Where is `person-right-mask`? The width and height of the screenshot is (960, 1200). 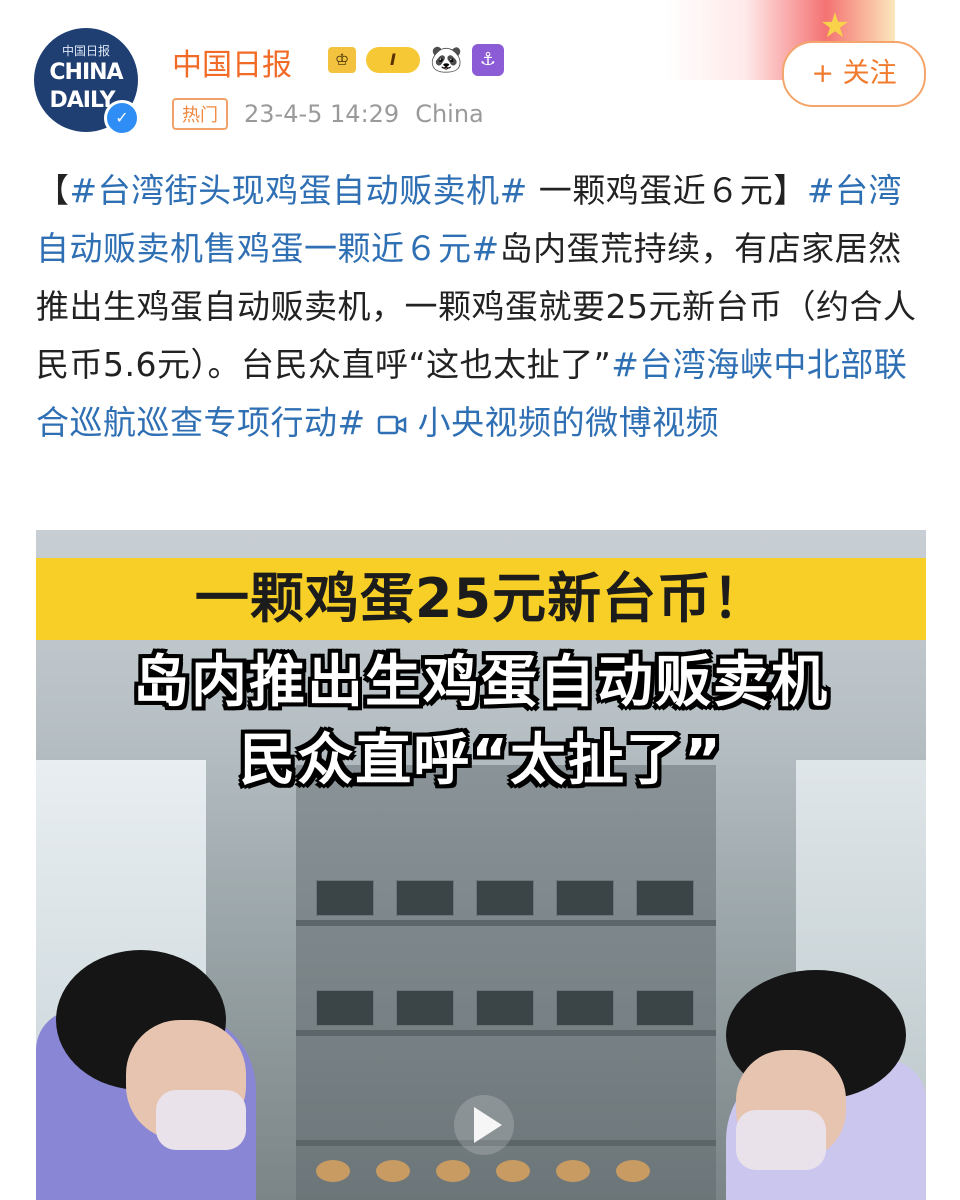
person-right-mask is located at coordinates (781, 1140).